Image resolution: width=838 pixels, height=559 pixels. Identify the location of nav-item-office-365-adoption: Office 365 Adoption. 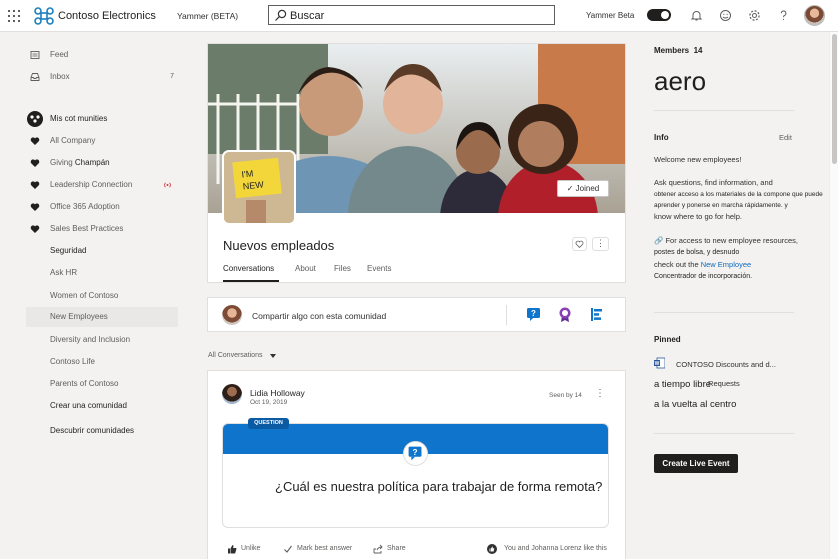
(102, 207).